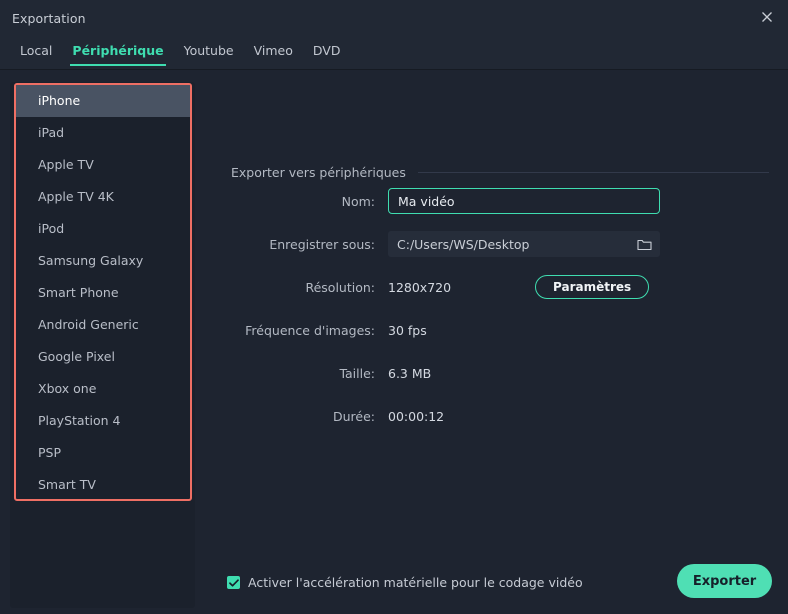 This screenshot has width=788, height=614. What do you see at coordinates (644, 244) in the screenshot?
I see `folder-icon` at bounding box center [644, 244].